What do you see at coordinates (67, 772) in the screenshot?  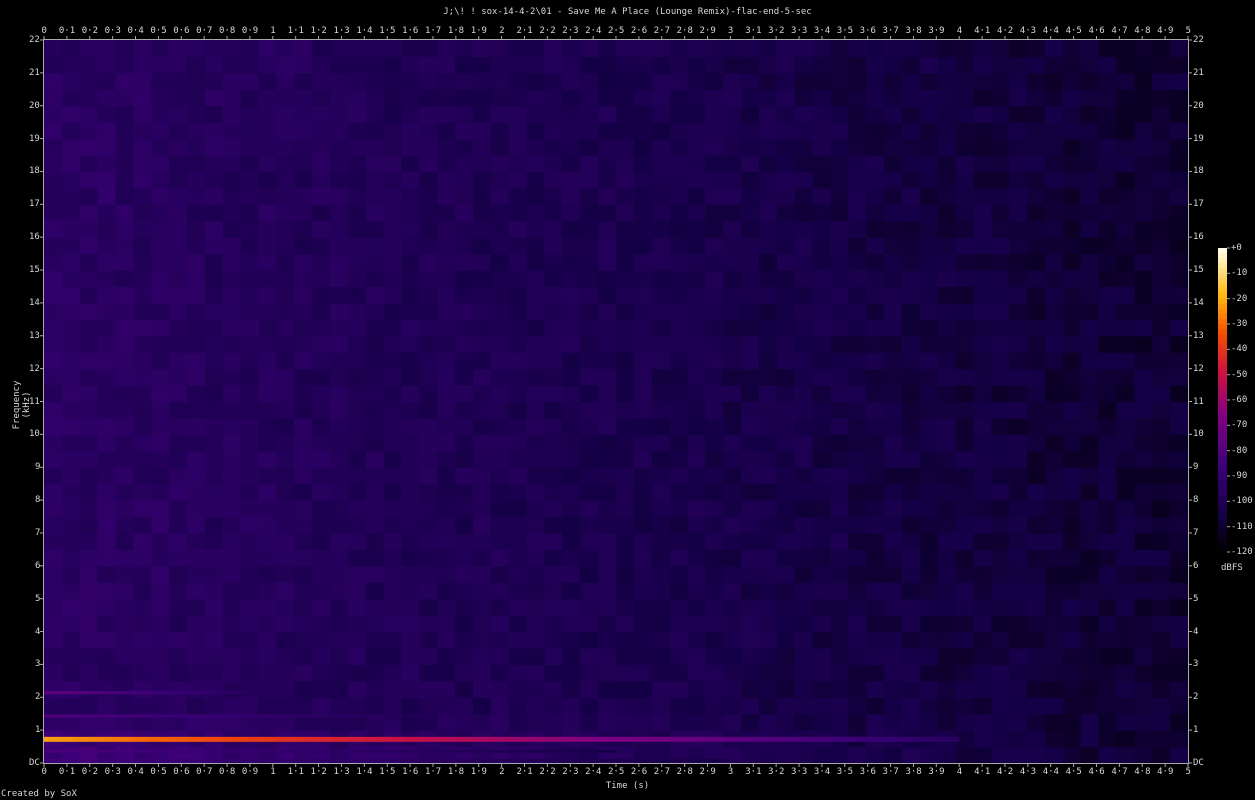 I see `x-tick-label-bottom: 0·1` at bounding box center [67, 772].